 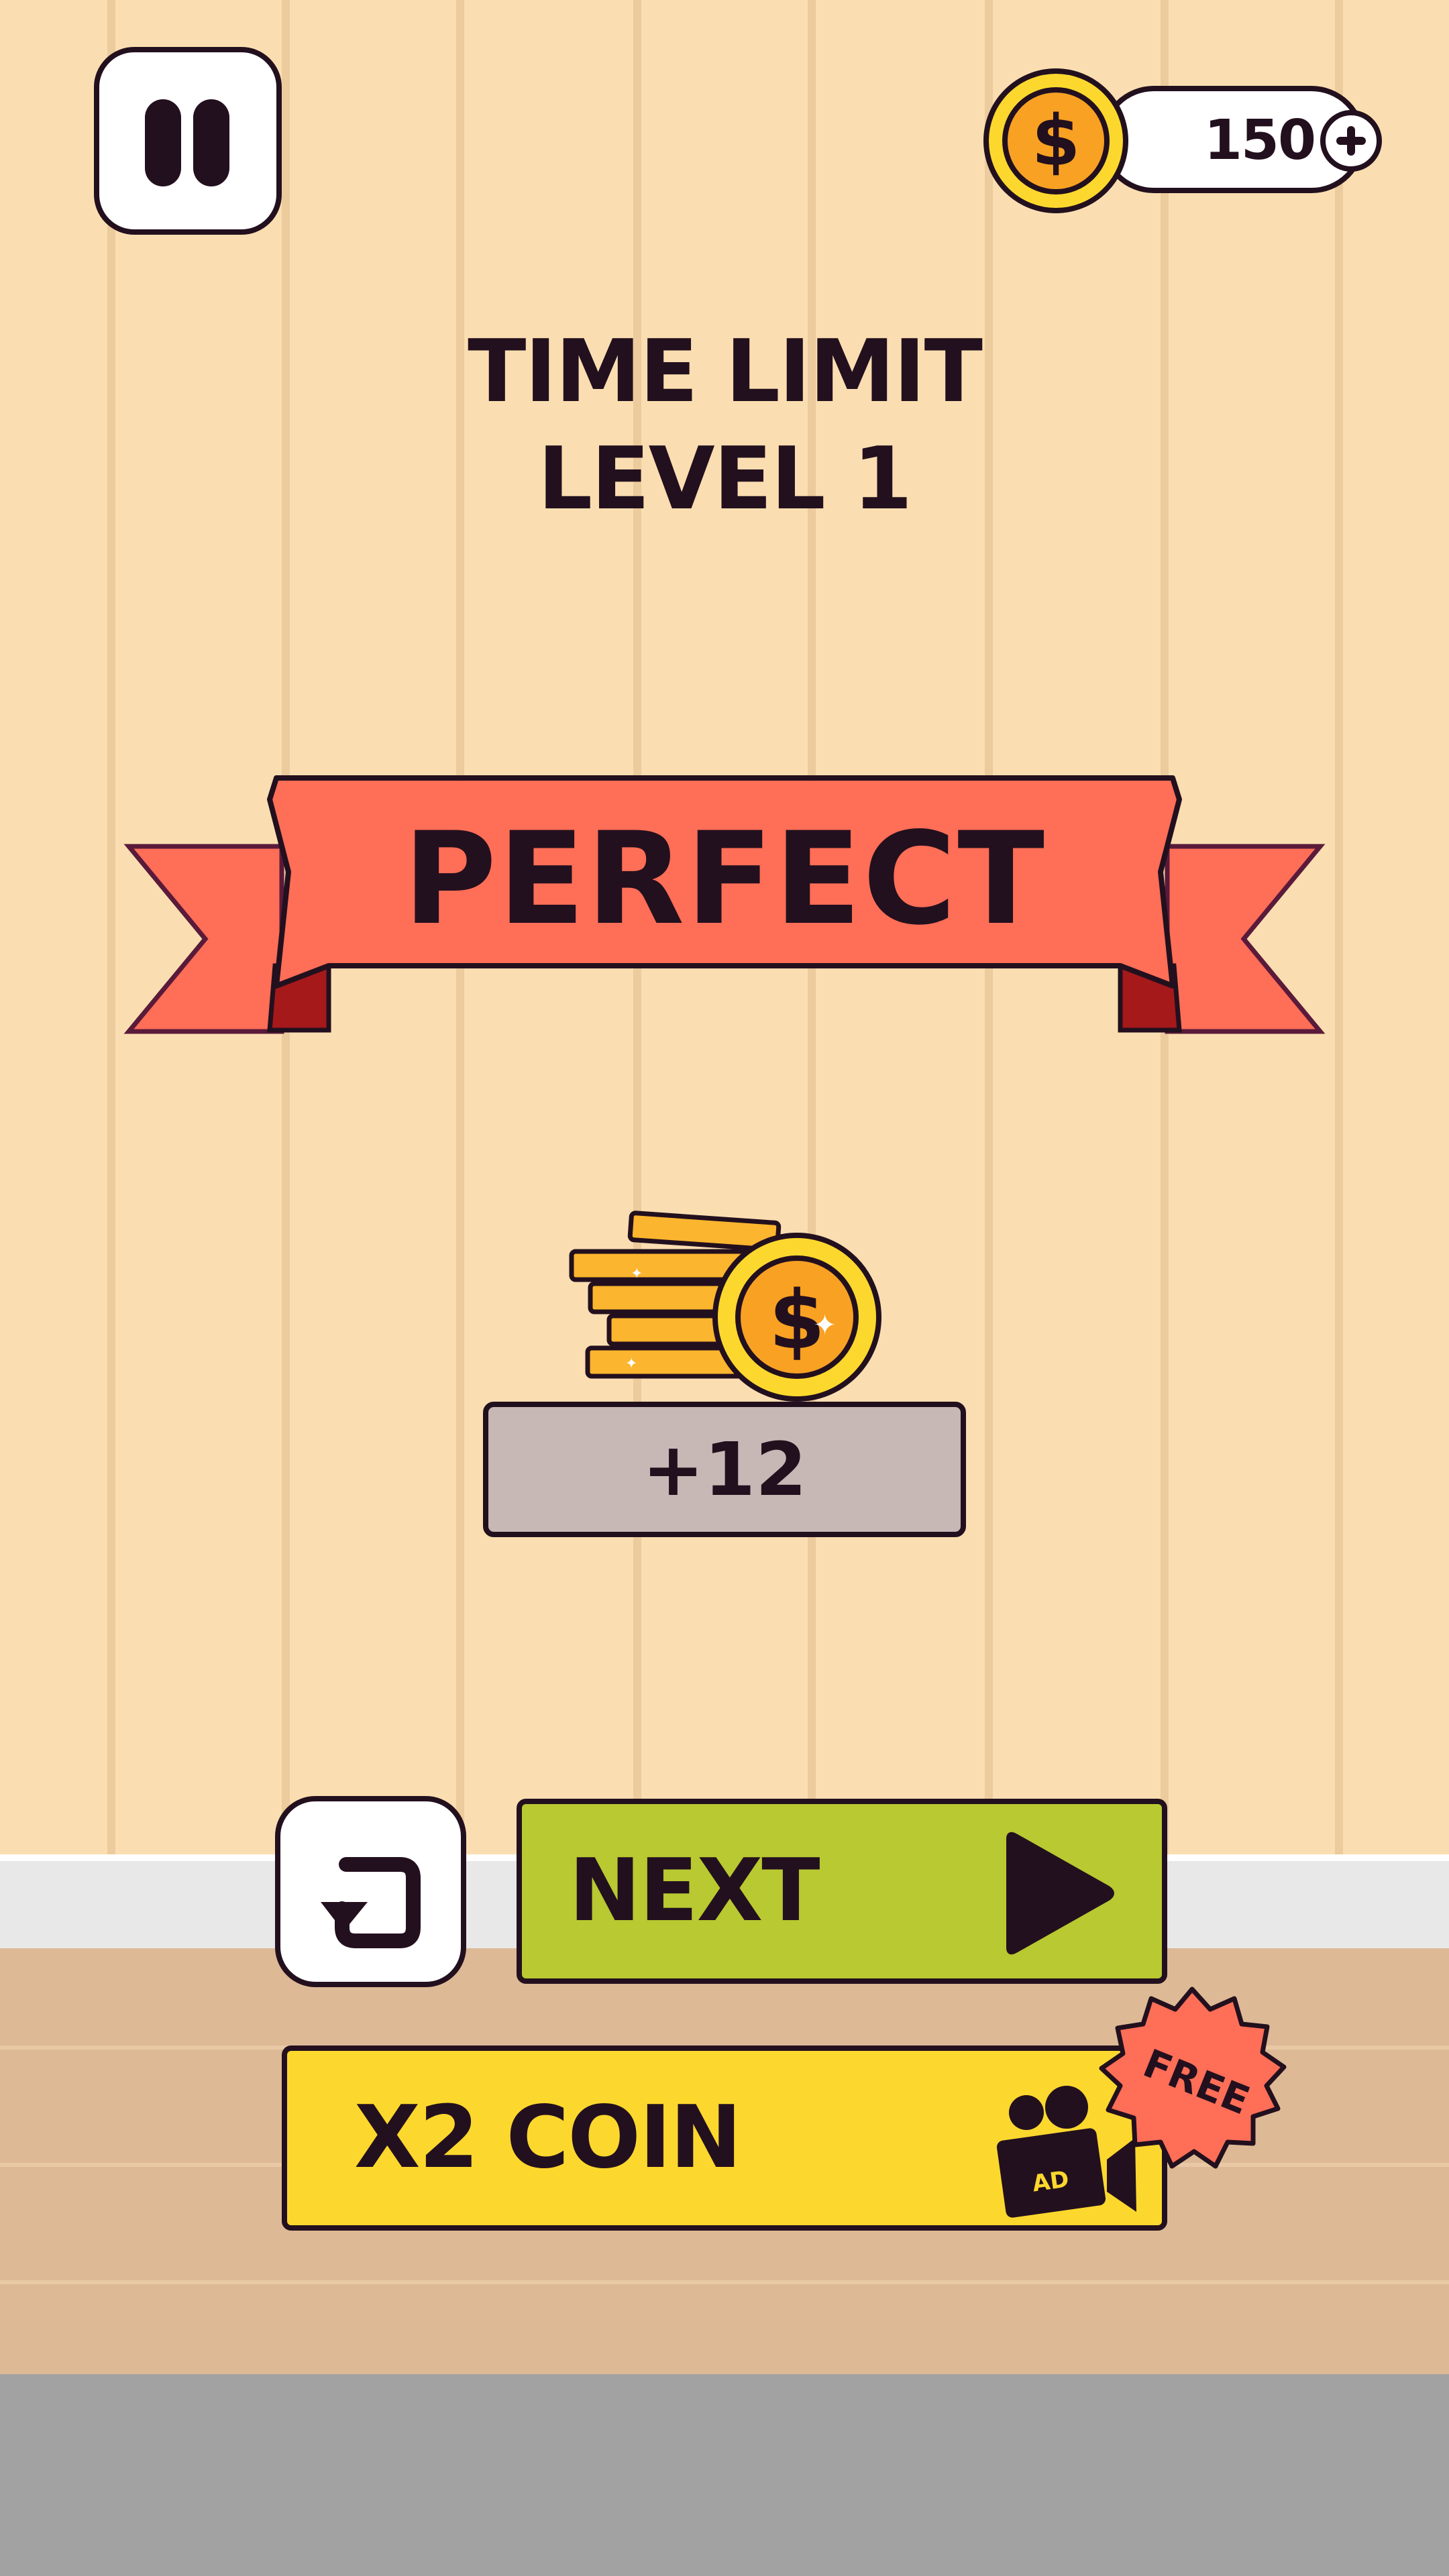 What do you see at coordinates (725, 479) in the screenshot?
I see `level-title: LEVEL 1` at bounding box center [725, 479].